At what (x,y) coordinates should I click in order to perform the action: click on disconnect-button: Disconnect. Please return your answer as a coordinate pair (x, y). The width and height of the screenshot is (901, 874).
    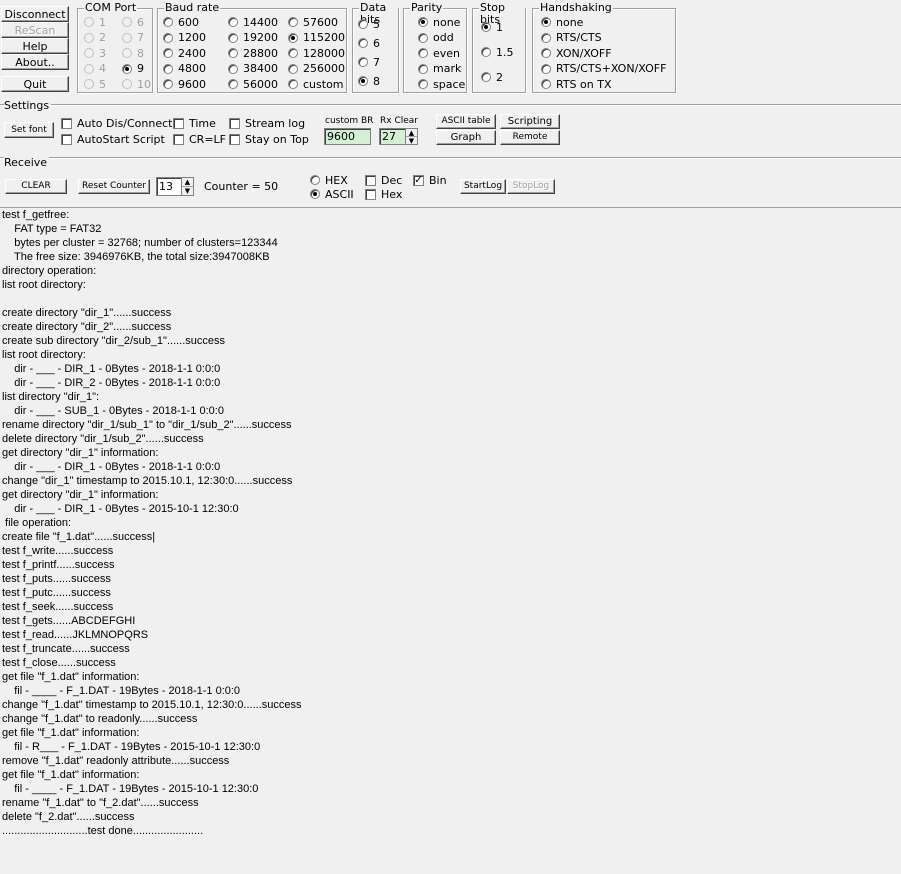
    Looking at the image, I should click on (35, 14).